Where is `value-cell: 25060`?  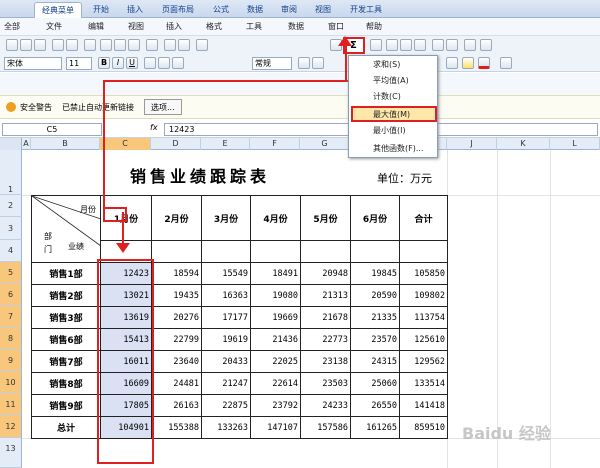 value-cell: 25060 is located at coordinates (375, 383).